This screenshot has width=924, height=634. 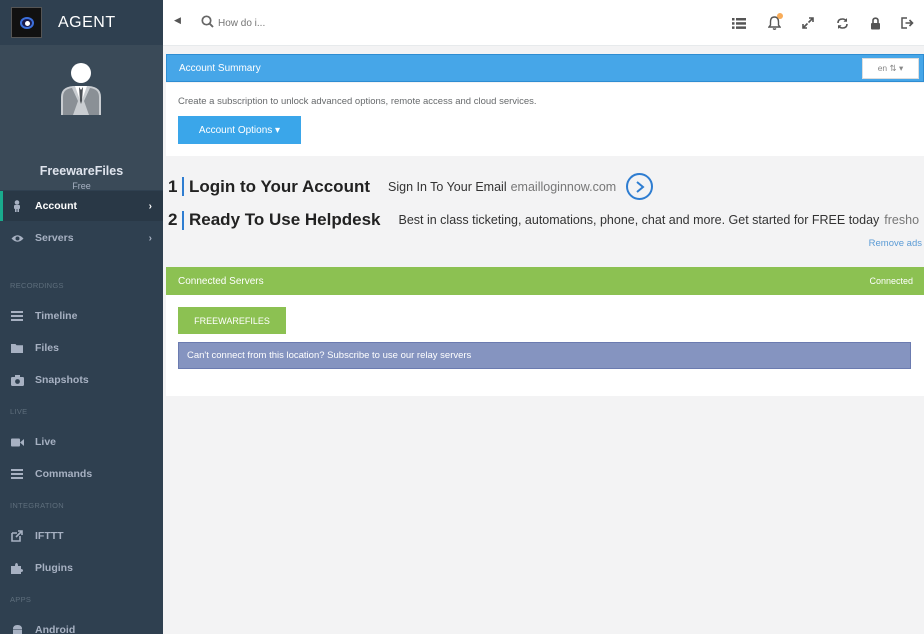 I want to click on remove-ads-link: Remove ads, so click(x=895, y=243).